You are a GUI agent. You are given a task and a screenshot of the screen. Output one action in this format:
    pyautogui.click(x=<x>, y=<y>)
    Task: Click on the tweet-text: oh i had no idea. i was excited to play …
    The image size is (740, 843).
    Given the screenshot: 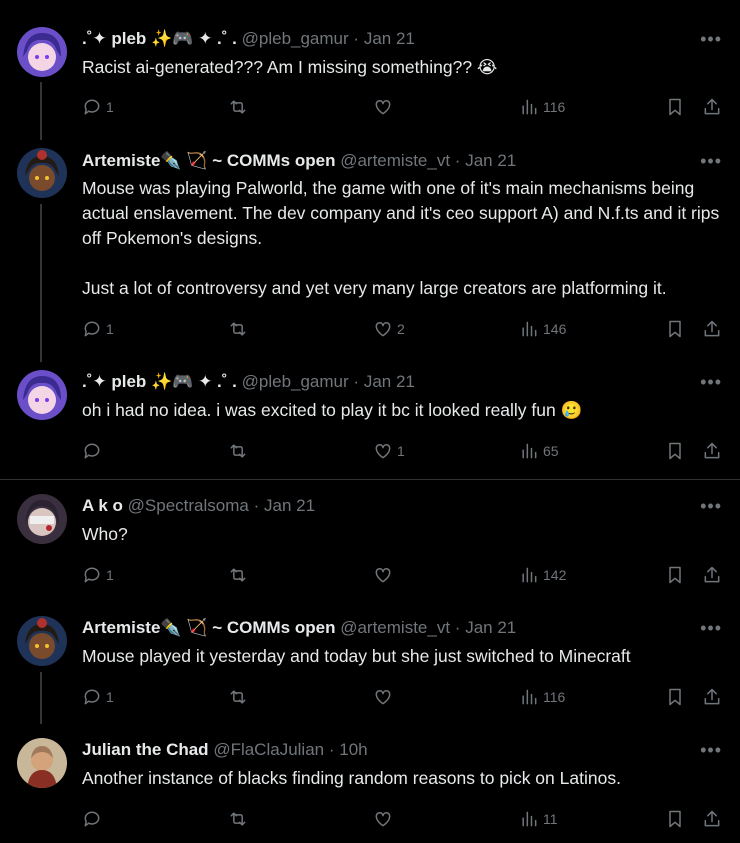 What is the action you would take?
    pyautogui.click(x=332, y=410)
    